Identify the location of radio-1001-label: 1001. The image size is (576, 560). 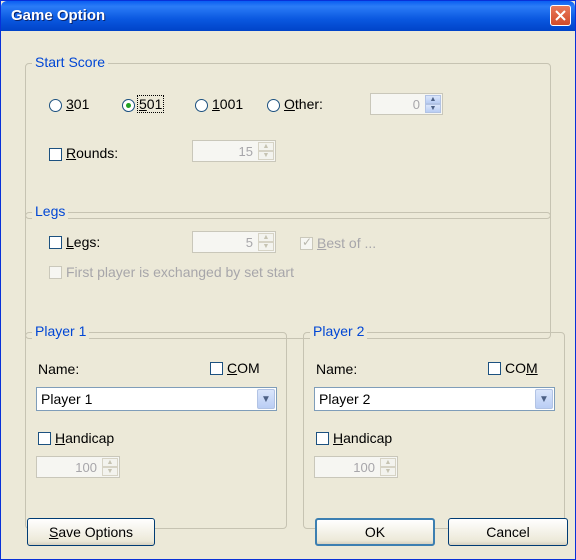
(227, 104).